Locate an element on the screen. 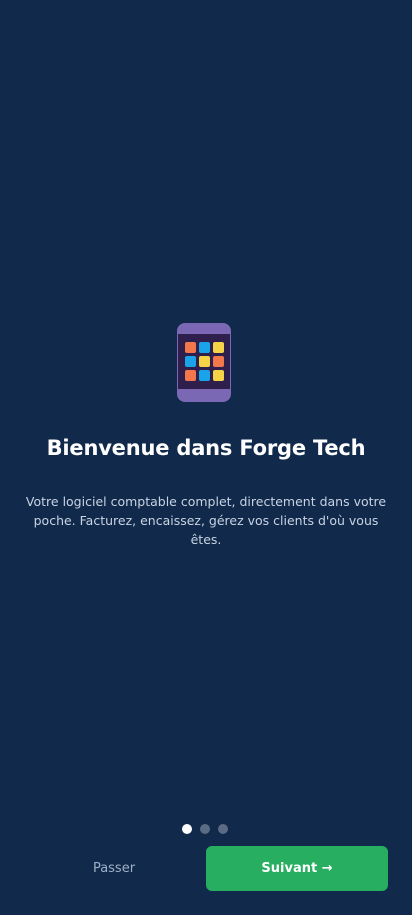  next-button: Suivant → is located at coordinates (297, 868).